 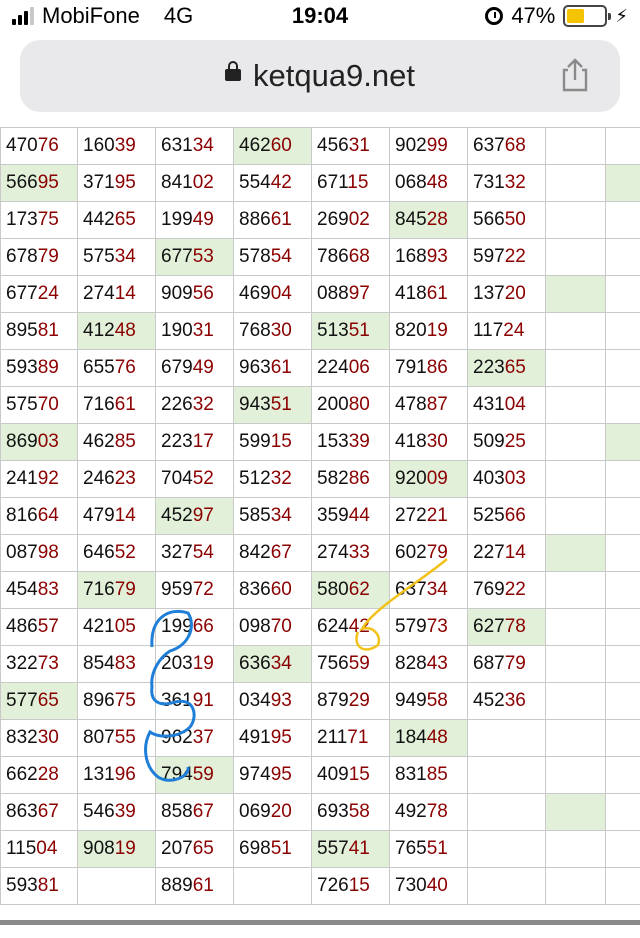 I want to click on bottom-divider, so click(x=320, y=922).